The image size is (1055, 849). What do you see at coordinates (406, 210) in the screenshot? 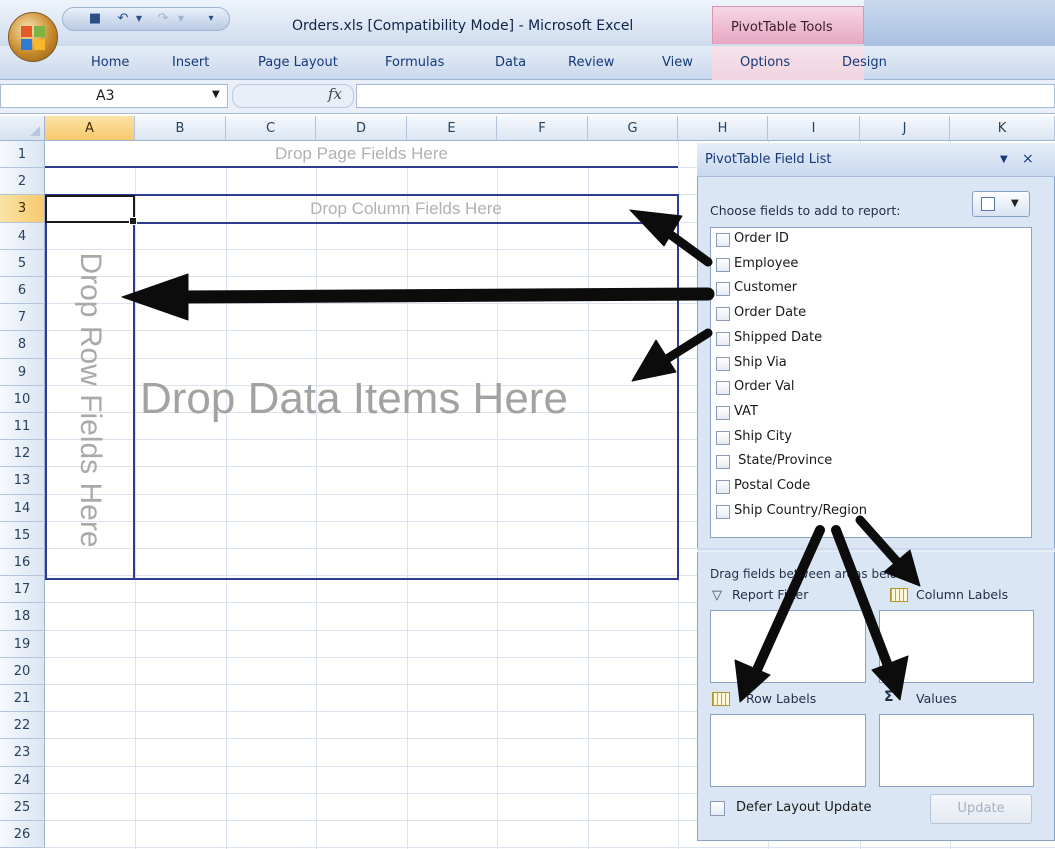
I see `column-fields-drop-zone: Drop Column Fields Here` at bounding box center [406, 210].